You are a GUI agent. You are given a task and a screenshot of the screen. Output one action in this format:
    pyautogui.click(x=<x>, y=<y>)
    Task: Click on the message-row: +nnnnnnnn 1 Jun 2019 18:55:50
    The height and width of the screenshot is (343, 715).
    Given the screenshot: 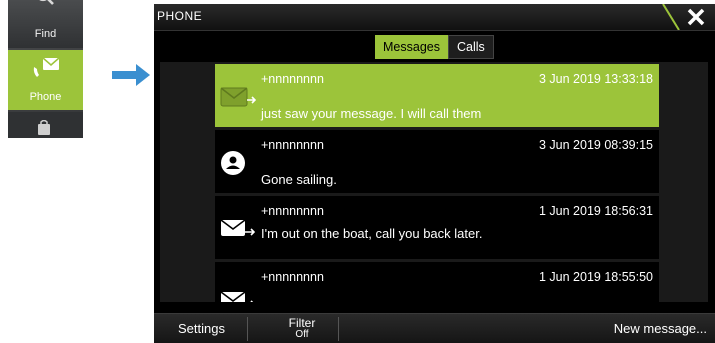 What is the action you would take?
    pyautogui.click(x=437, y=282)
    